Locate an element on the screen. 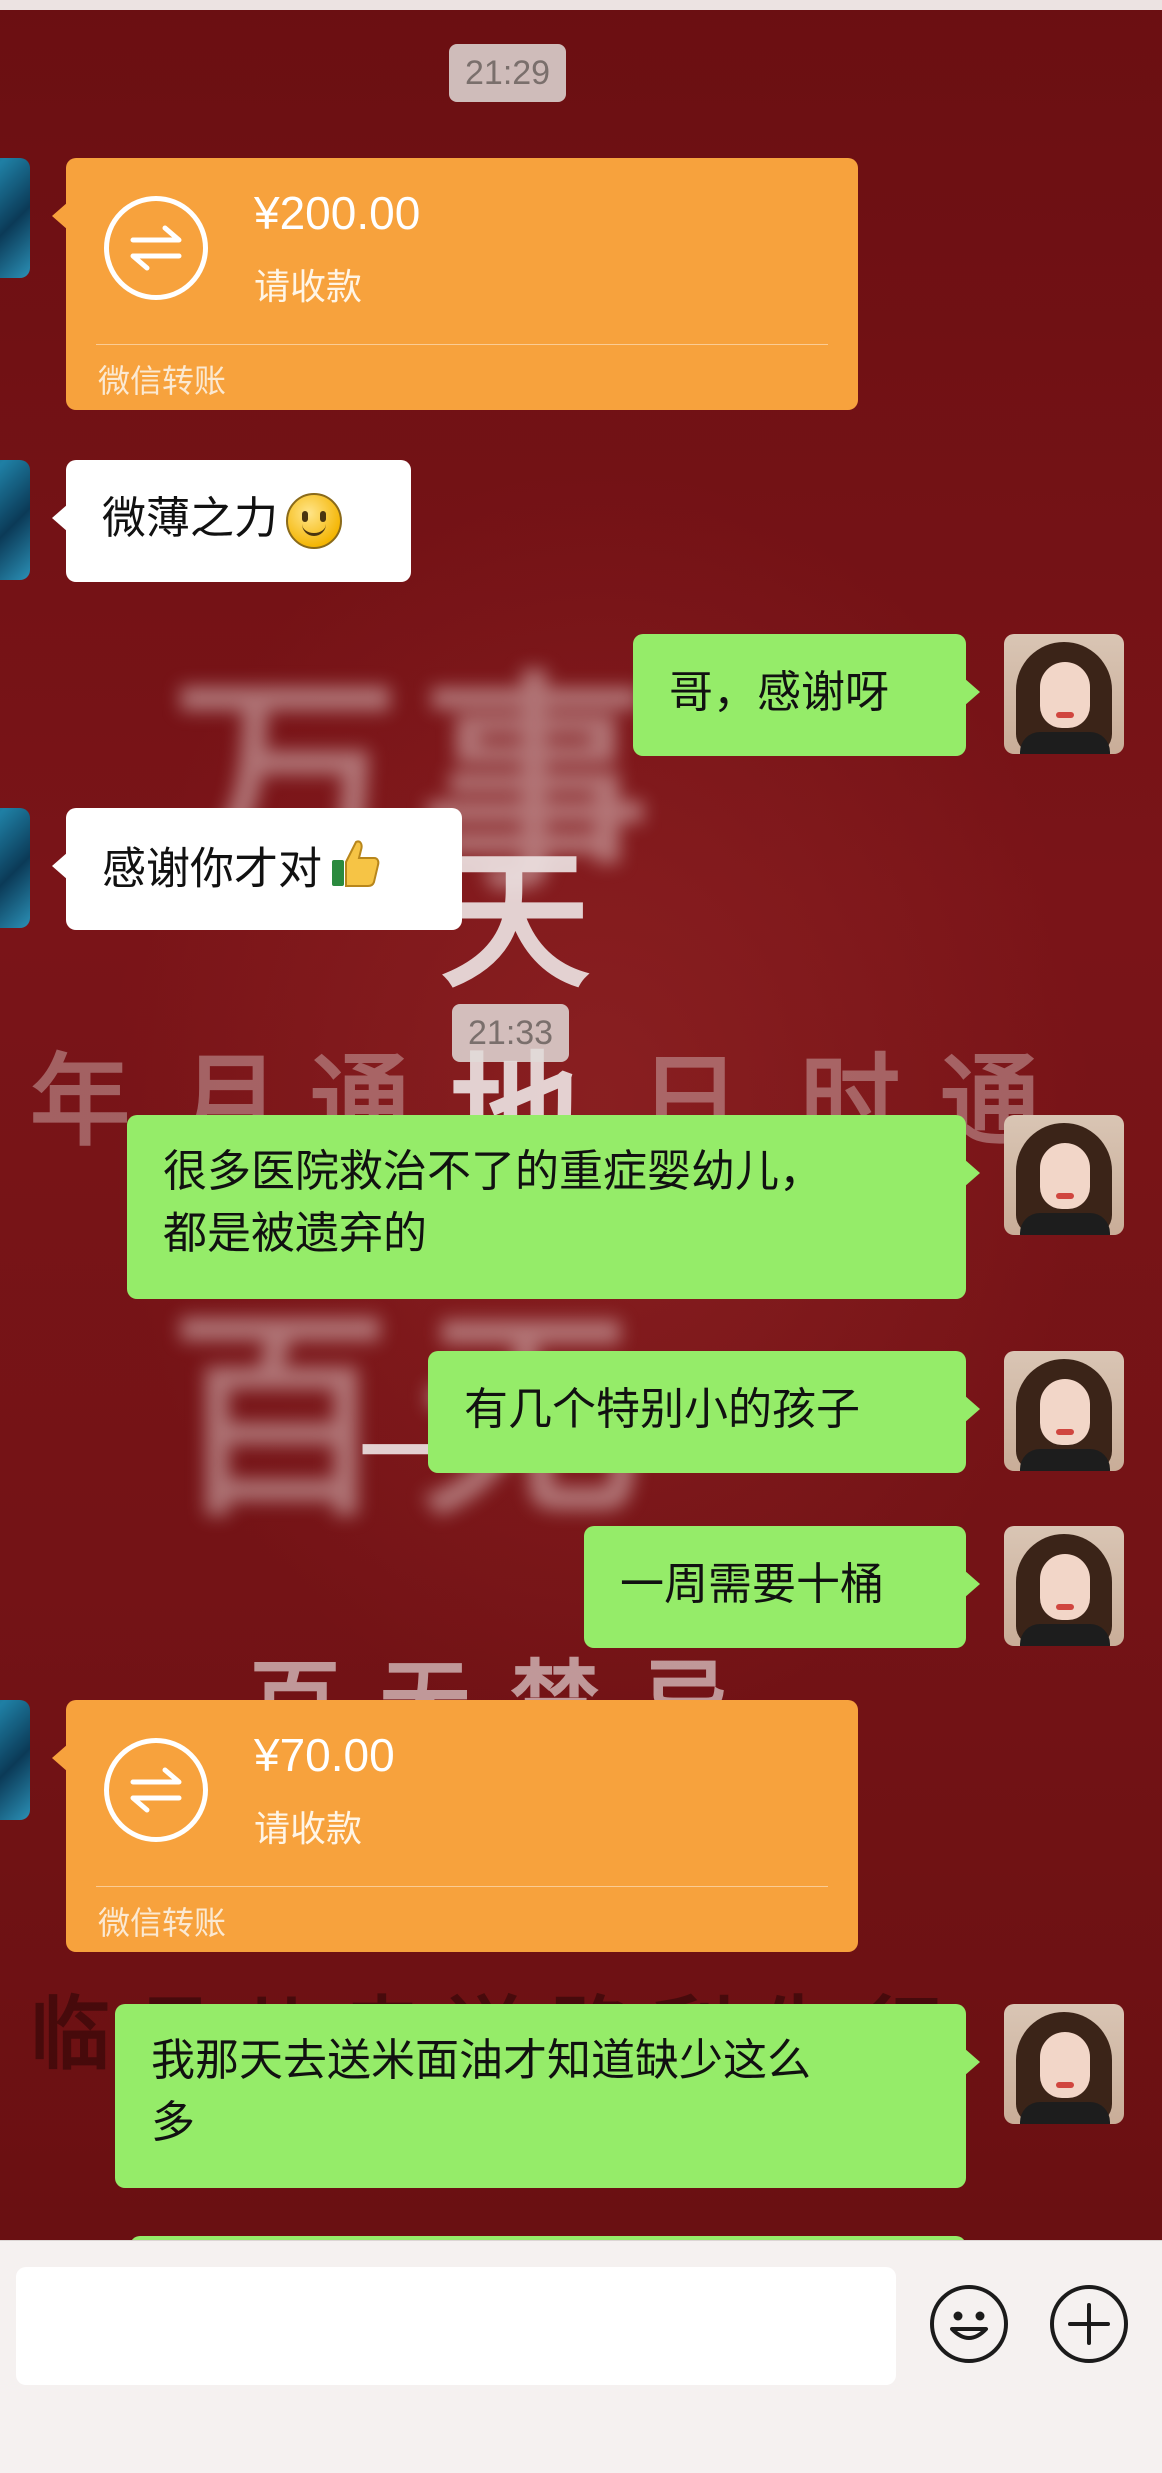 The width and height of the screenshot is (1162, 2473). thumbs-up-icon is located at coordinates (355, 871).